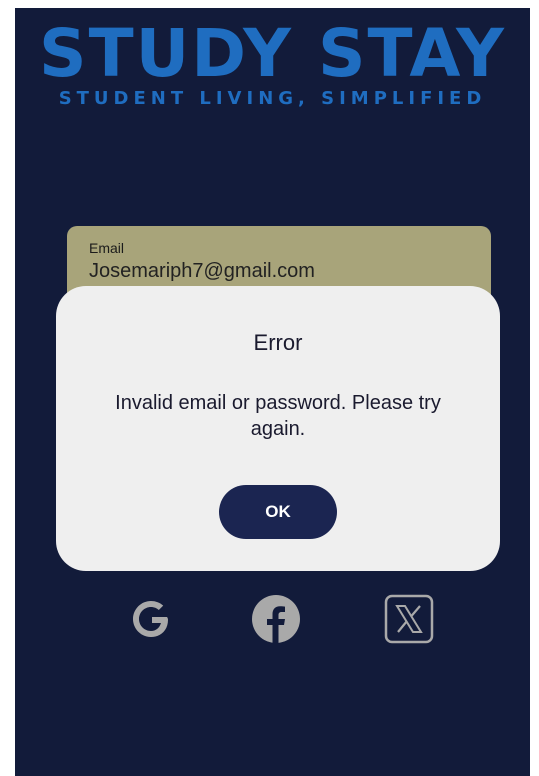 The image size is (539, 776). I want to click on google-login-button, so click(151, 619).